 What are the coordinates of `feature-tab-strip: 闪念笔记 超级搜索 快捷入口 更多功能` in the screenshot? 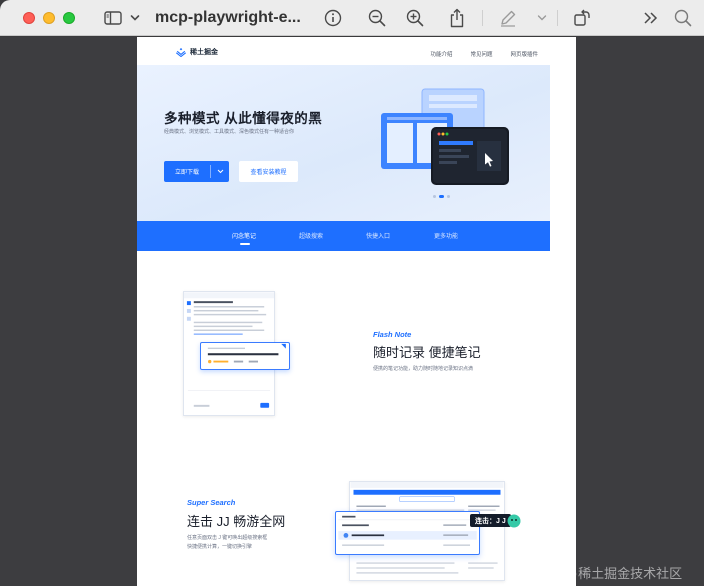 It's located at (343, 236).